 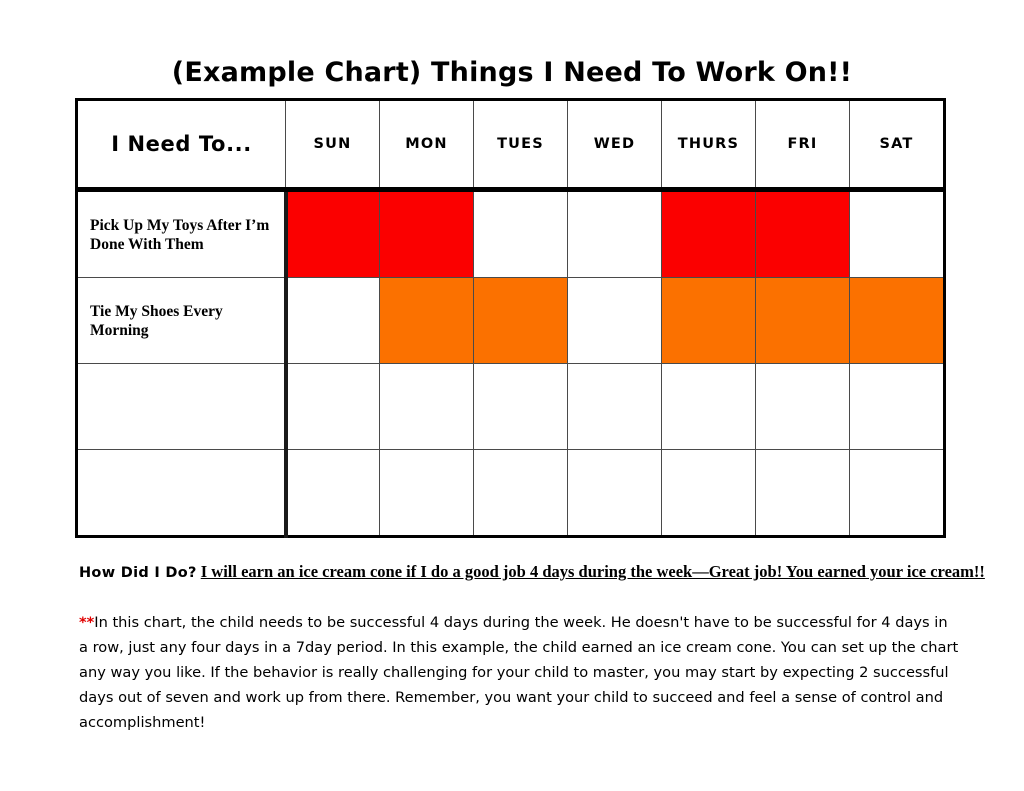 What do you see at coordinates (897, 233) in the screenshot?
I see `cell-row0-sat` at bounding box center [897, 233].